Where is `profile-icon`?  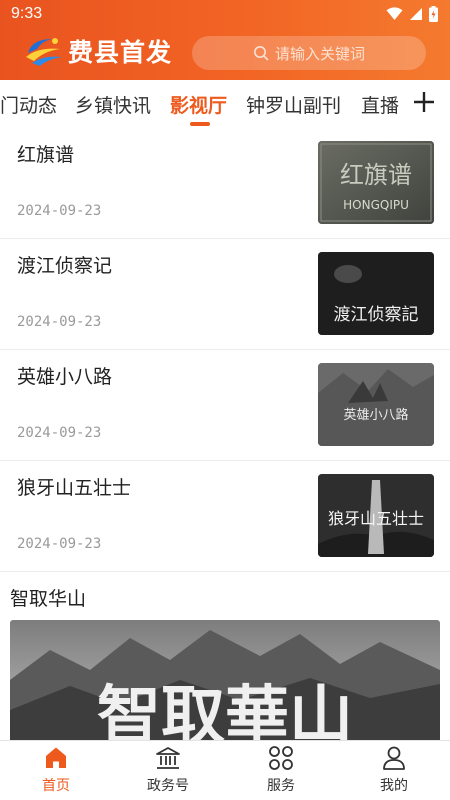 profile-icon is located at coordinates (394, 758).